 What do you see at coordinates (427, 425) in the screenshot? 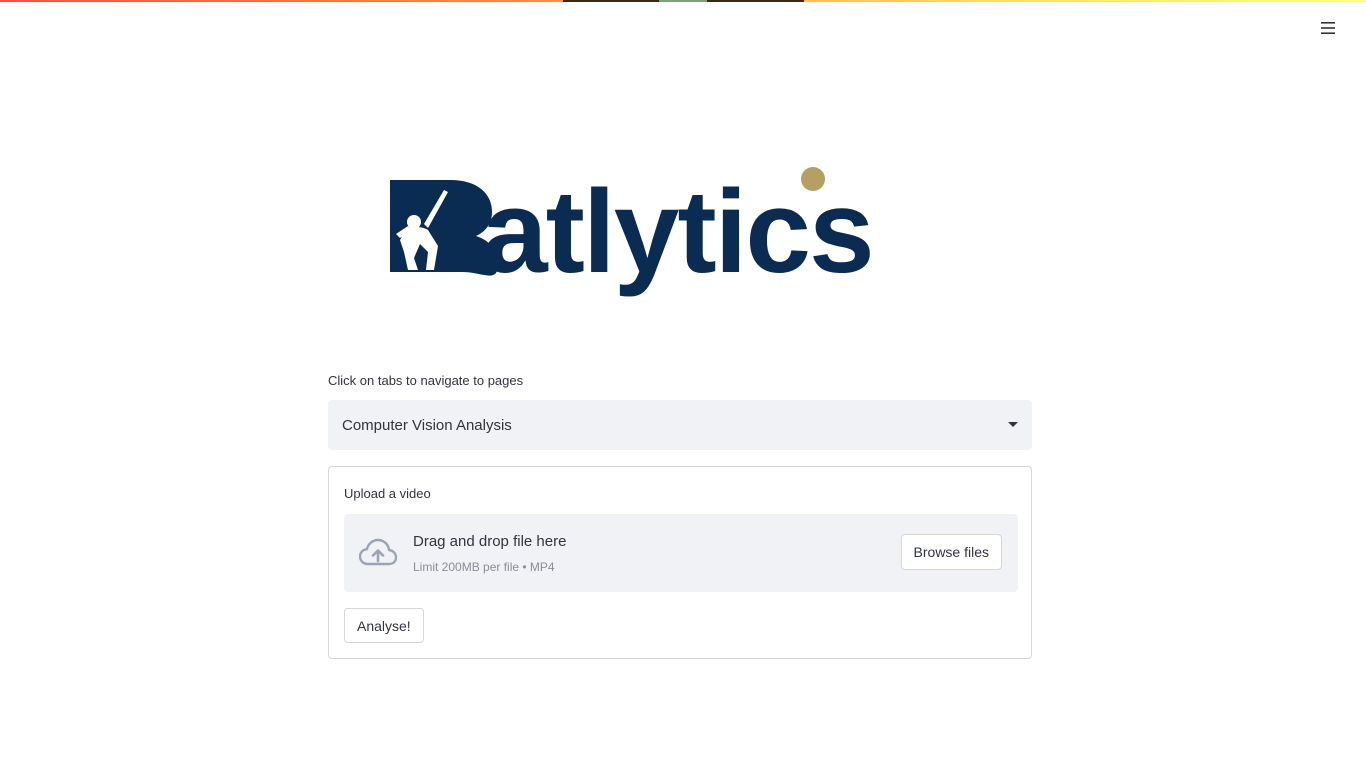
I see `page-select-value: Computer Vision Analysis` at bounding box center [427, 425].